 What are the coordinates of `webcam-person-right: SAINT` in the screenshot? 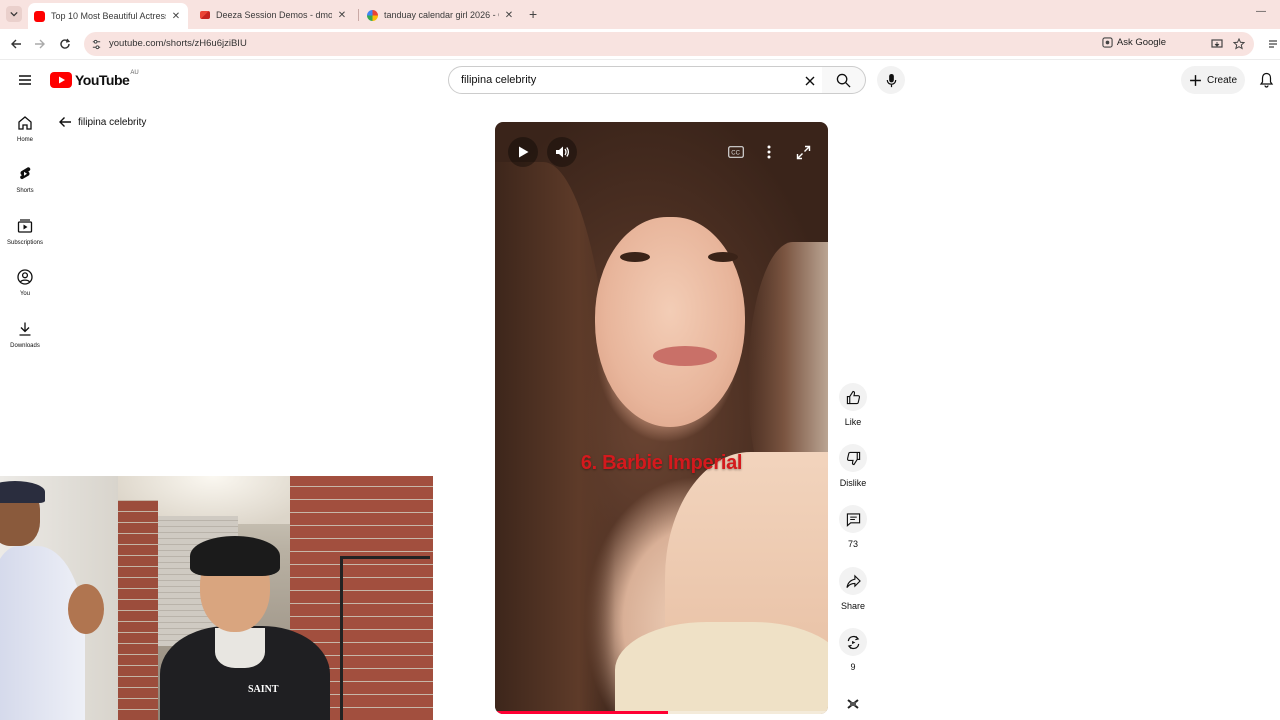 It's located at (250, 628).